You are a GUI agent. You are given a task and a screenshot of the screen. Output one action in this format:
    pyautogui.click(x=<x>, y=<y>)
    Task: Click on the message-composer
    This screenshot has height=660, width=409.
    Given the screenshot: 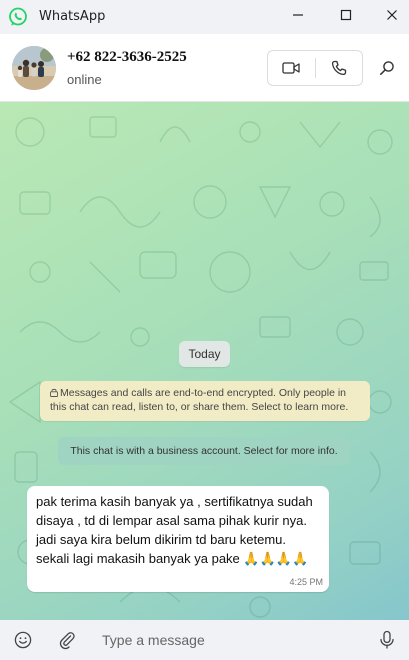 What is the action you would take?
    pyautogui.click(x=204, y=640)
    